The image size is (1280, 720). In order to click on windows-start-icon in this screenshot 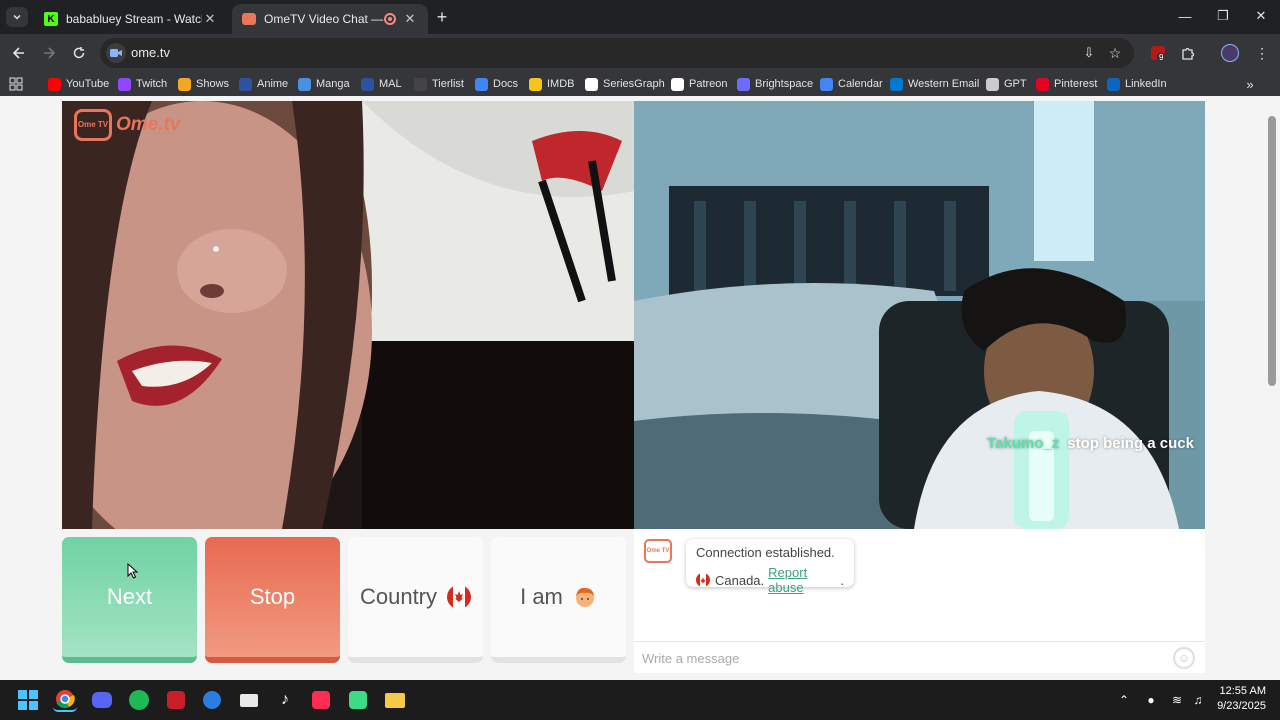, I will do `click(28, 700)`.